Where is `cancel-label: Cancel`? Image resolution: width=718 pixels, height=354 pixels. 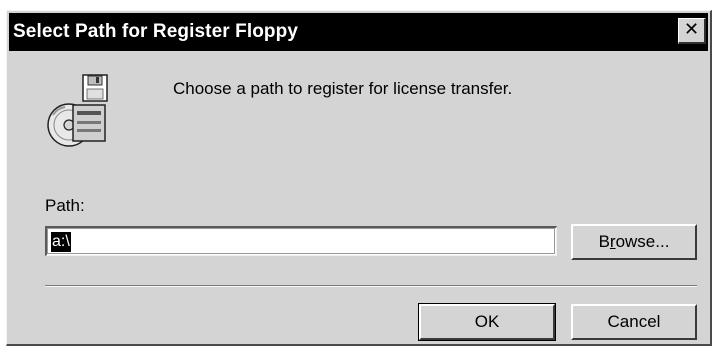 cancel-label: Cancel is located at coordinates (634, 321).